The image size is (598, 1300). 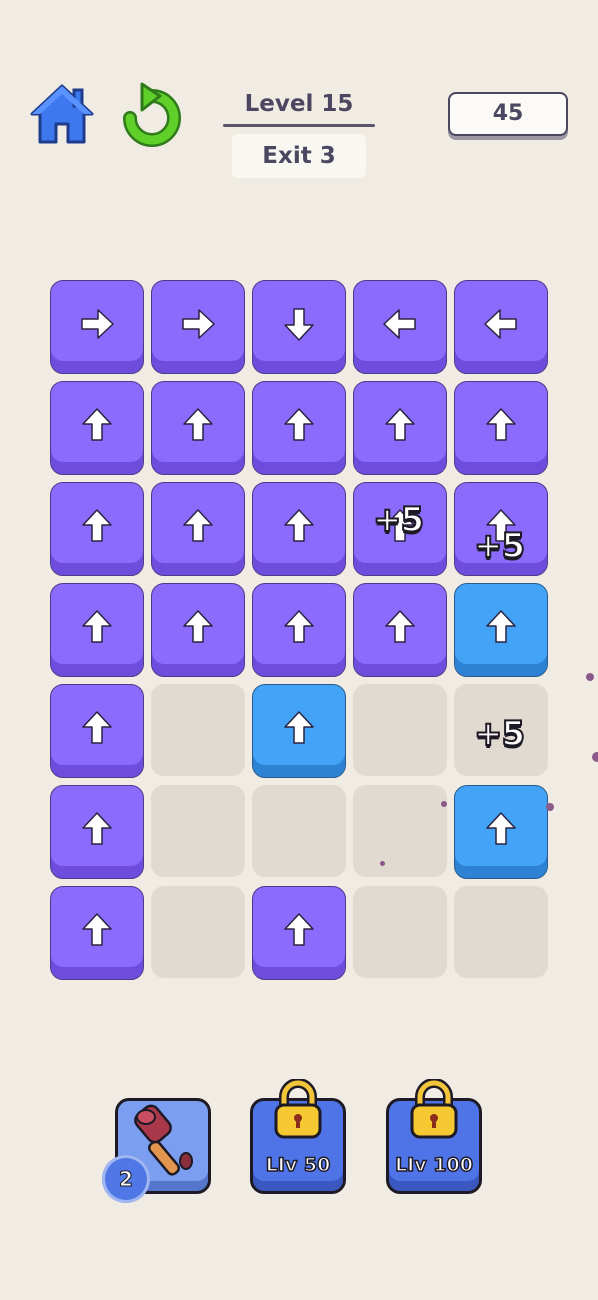 I want to click on locked-booster-level-100: LIv 100, so click(x=434, y=1136).